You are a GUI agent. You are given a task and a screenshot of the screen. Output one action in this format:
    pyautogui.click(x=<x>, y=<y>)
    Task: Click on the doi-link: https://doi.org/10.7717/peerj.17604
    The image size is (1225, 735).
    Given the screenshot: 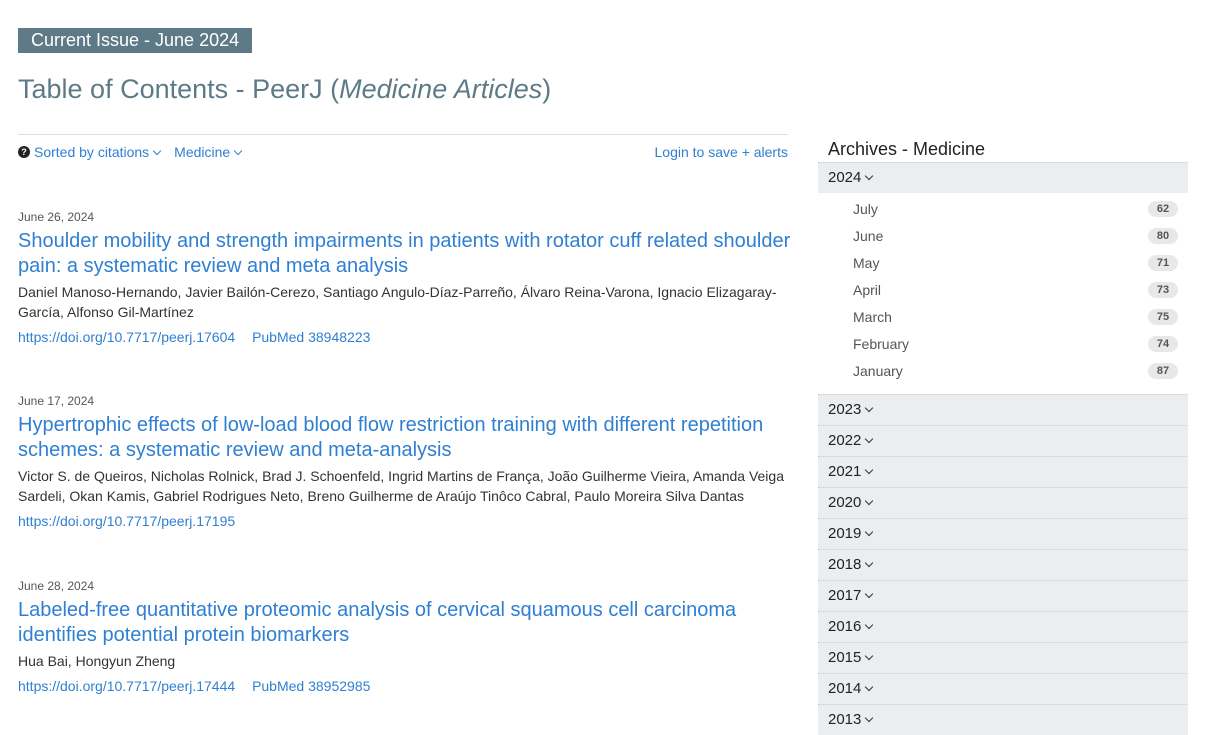 What is the action you would take?
    pyautogui.click(x=126, y=337)
    